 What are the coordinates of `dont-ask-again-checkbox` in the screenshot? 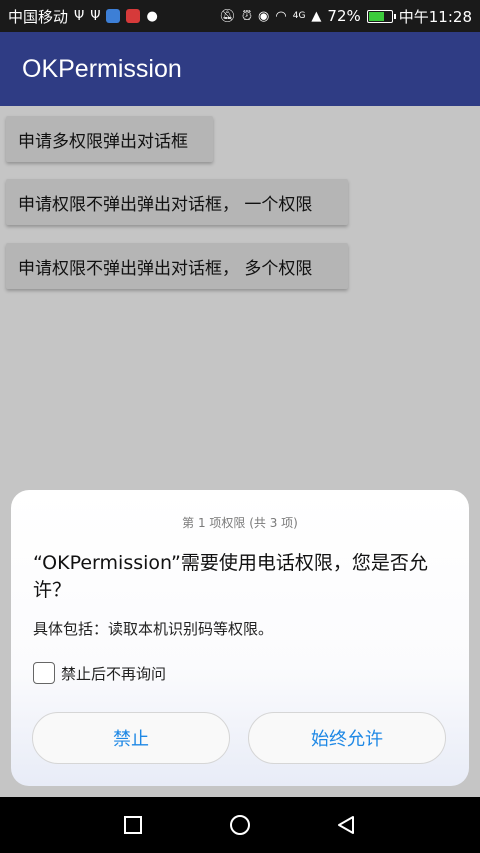 It's located at (44, 673).